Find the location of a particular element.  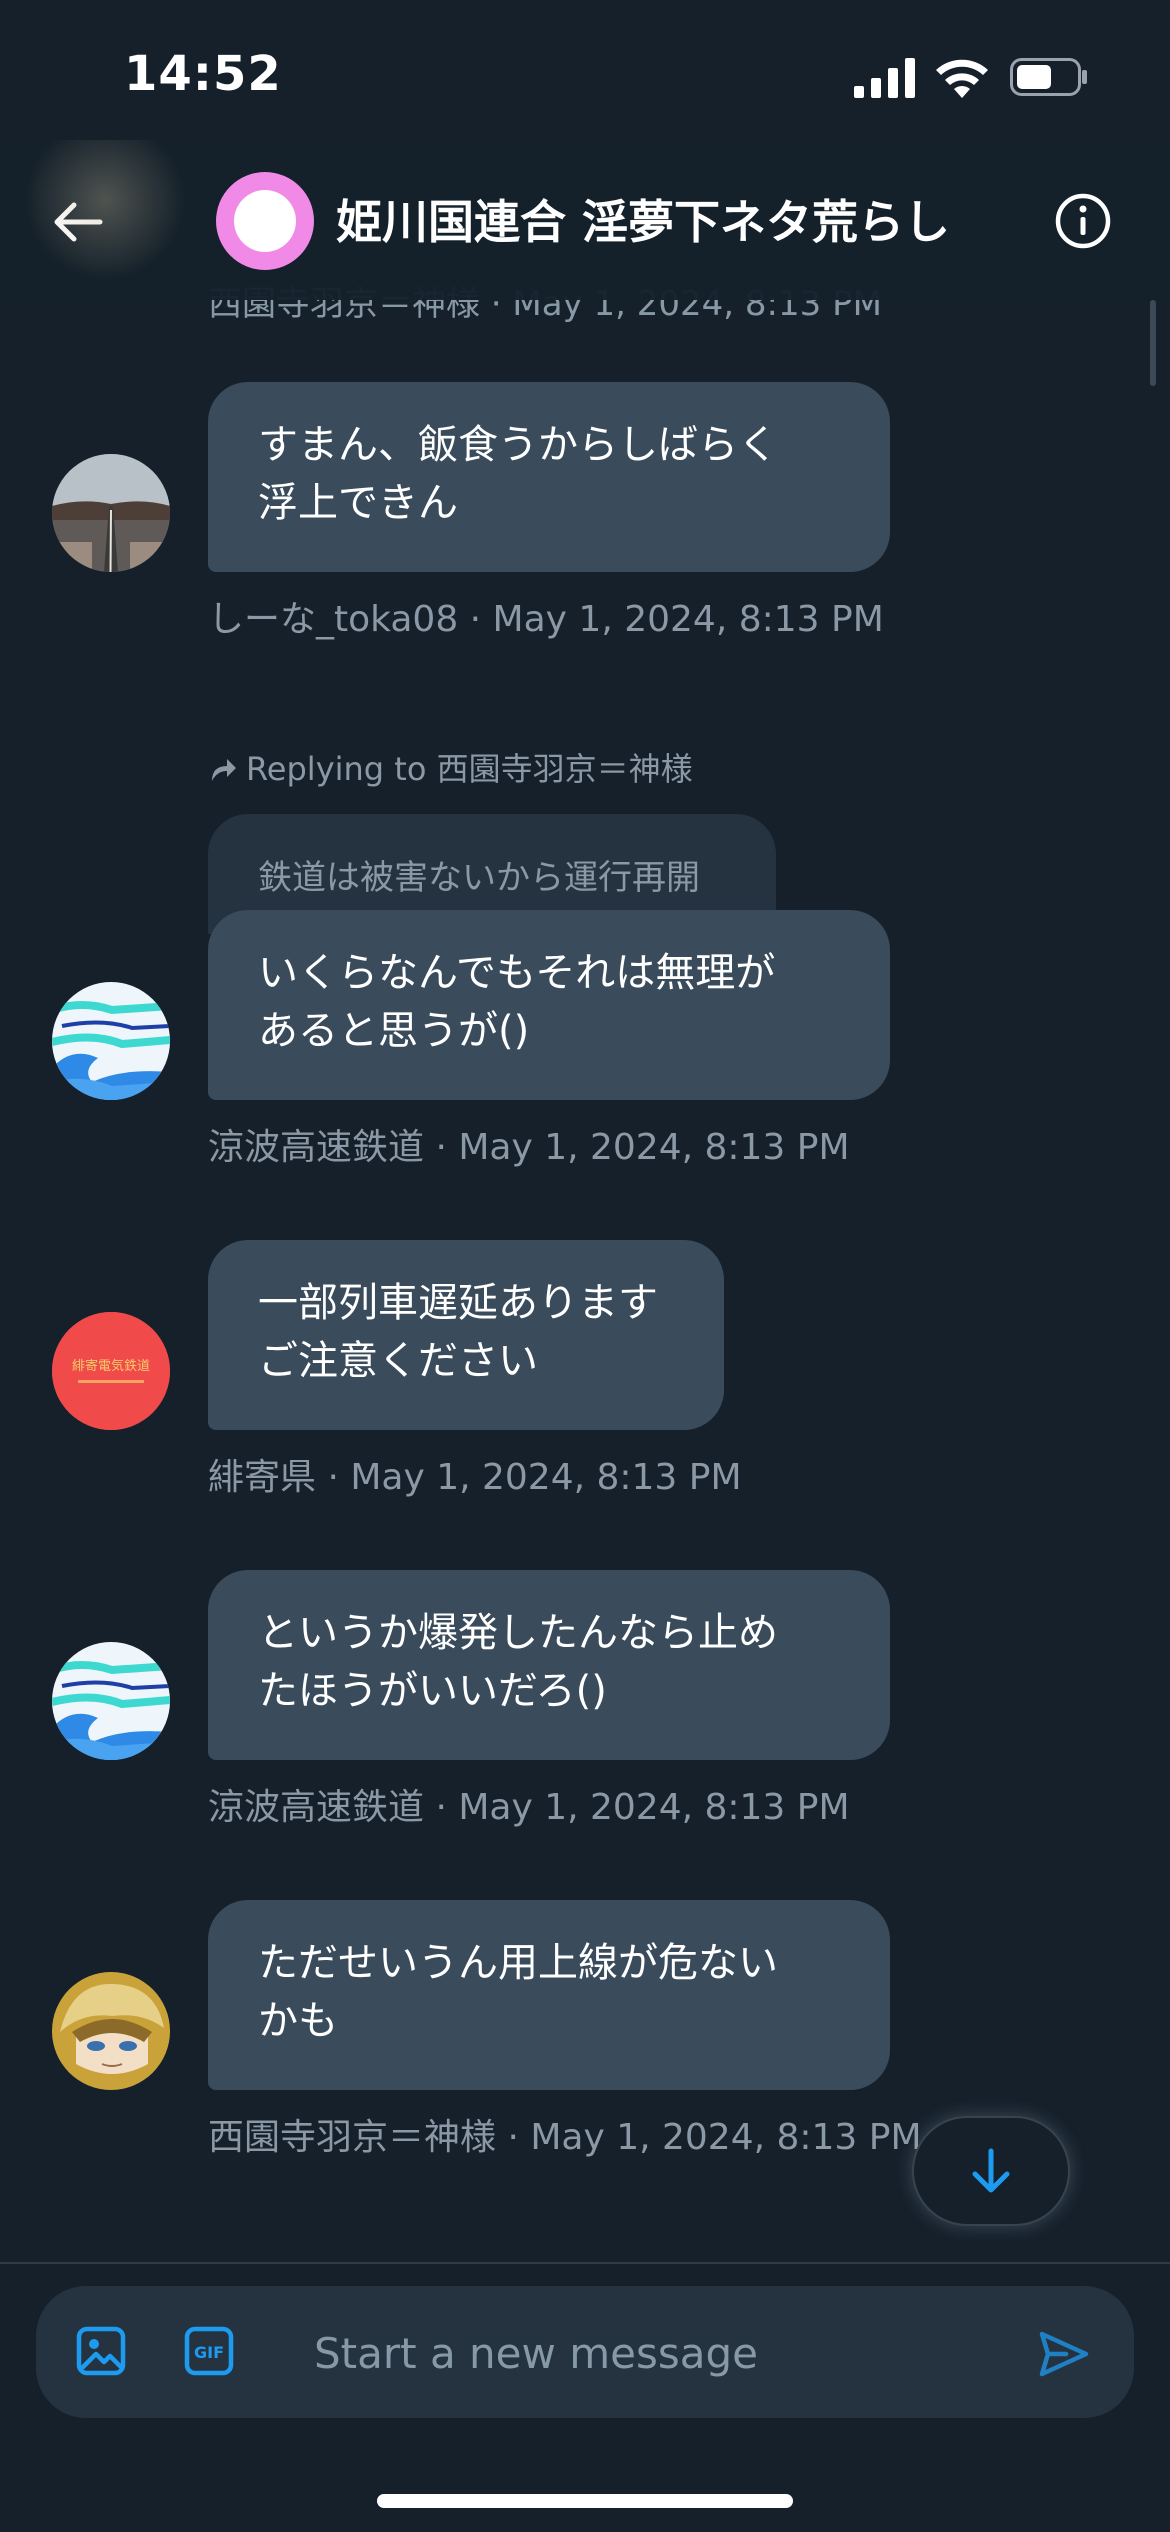

message-bubble: というか爆発したんなら止め たほうがいいだろ() is located at coordinates (549, 1665).